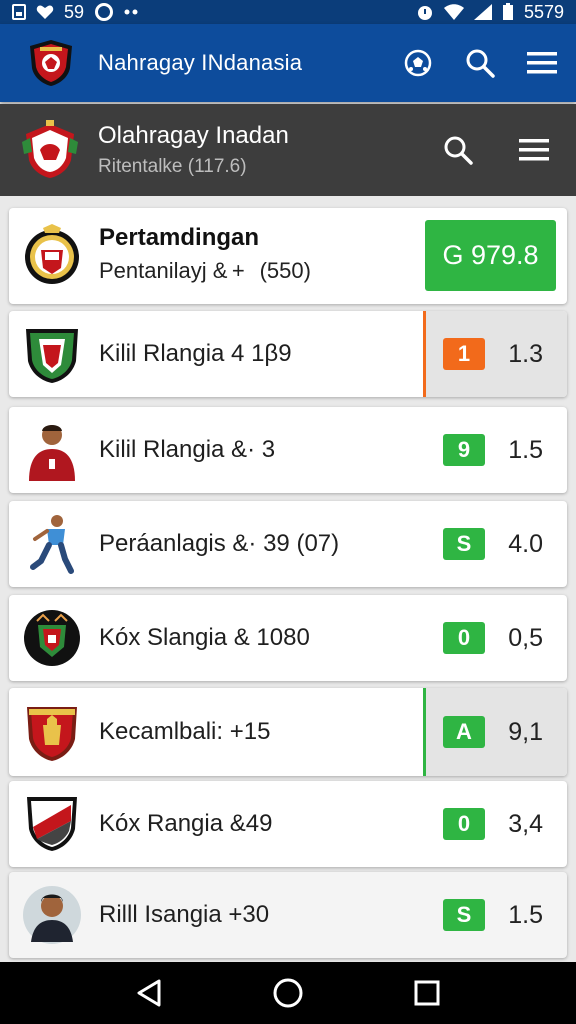  I want to click on match-label: Kóx Rangia &49, so click(186, 823).